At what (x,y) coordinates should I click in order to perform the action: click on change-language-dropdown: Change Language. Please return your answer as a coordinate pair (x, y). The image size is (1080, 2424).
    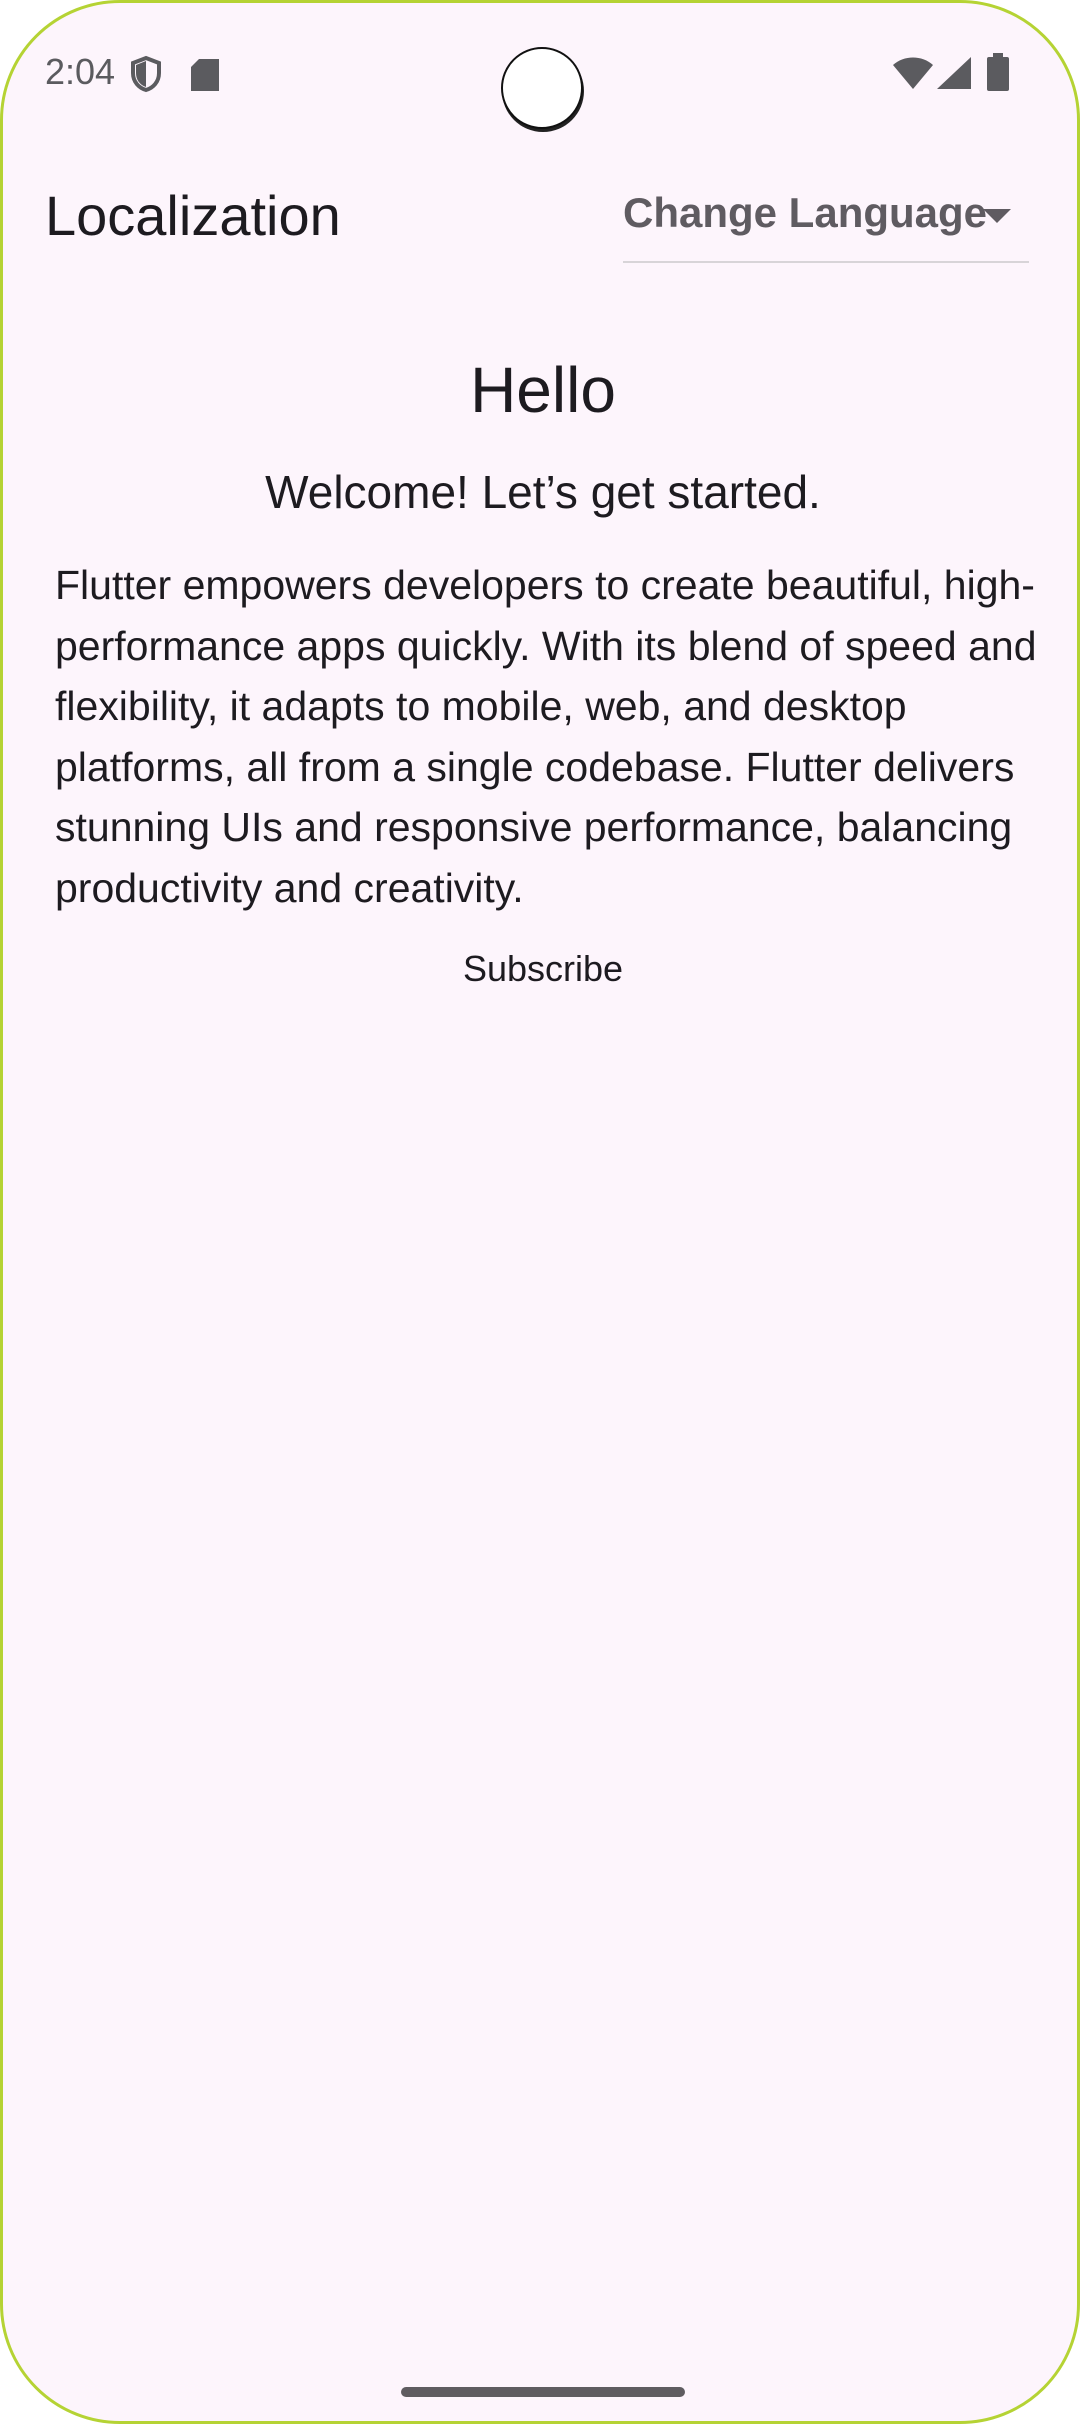
    Looking at the image, I should click on (826, 221).